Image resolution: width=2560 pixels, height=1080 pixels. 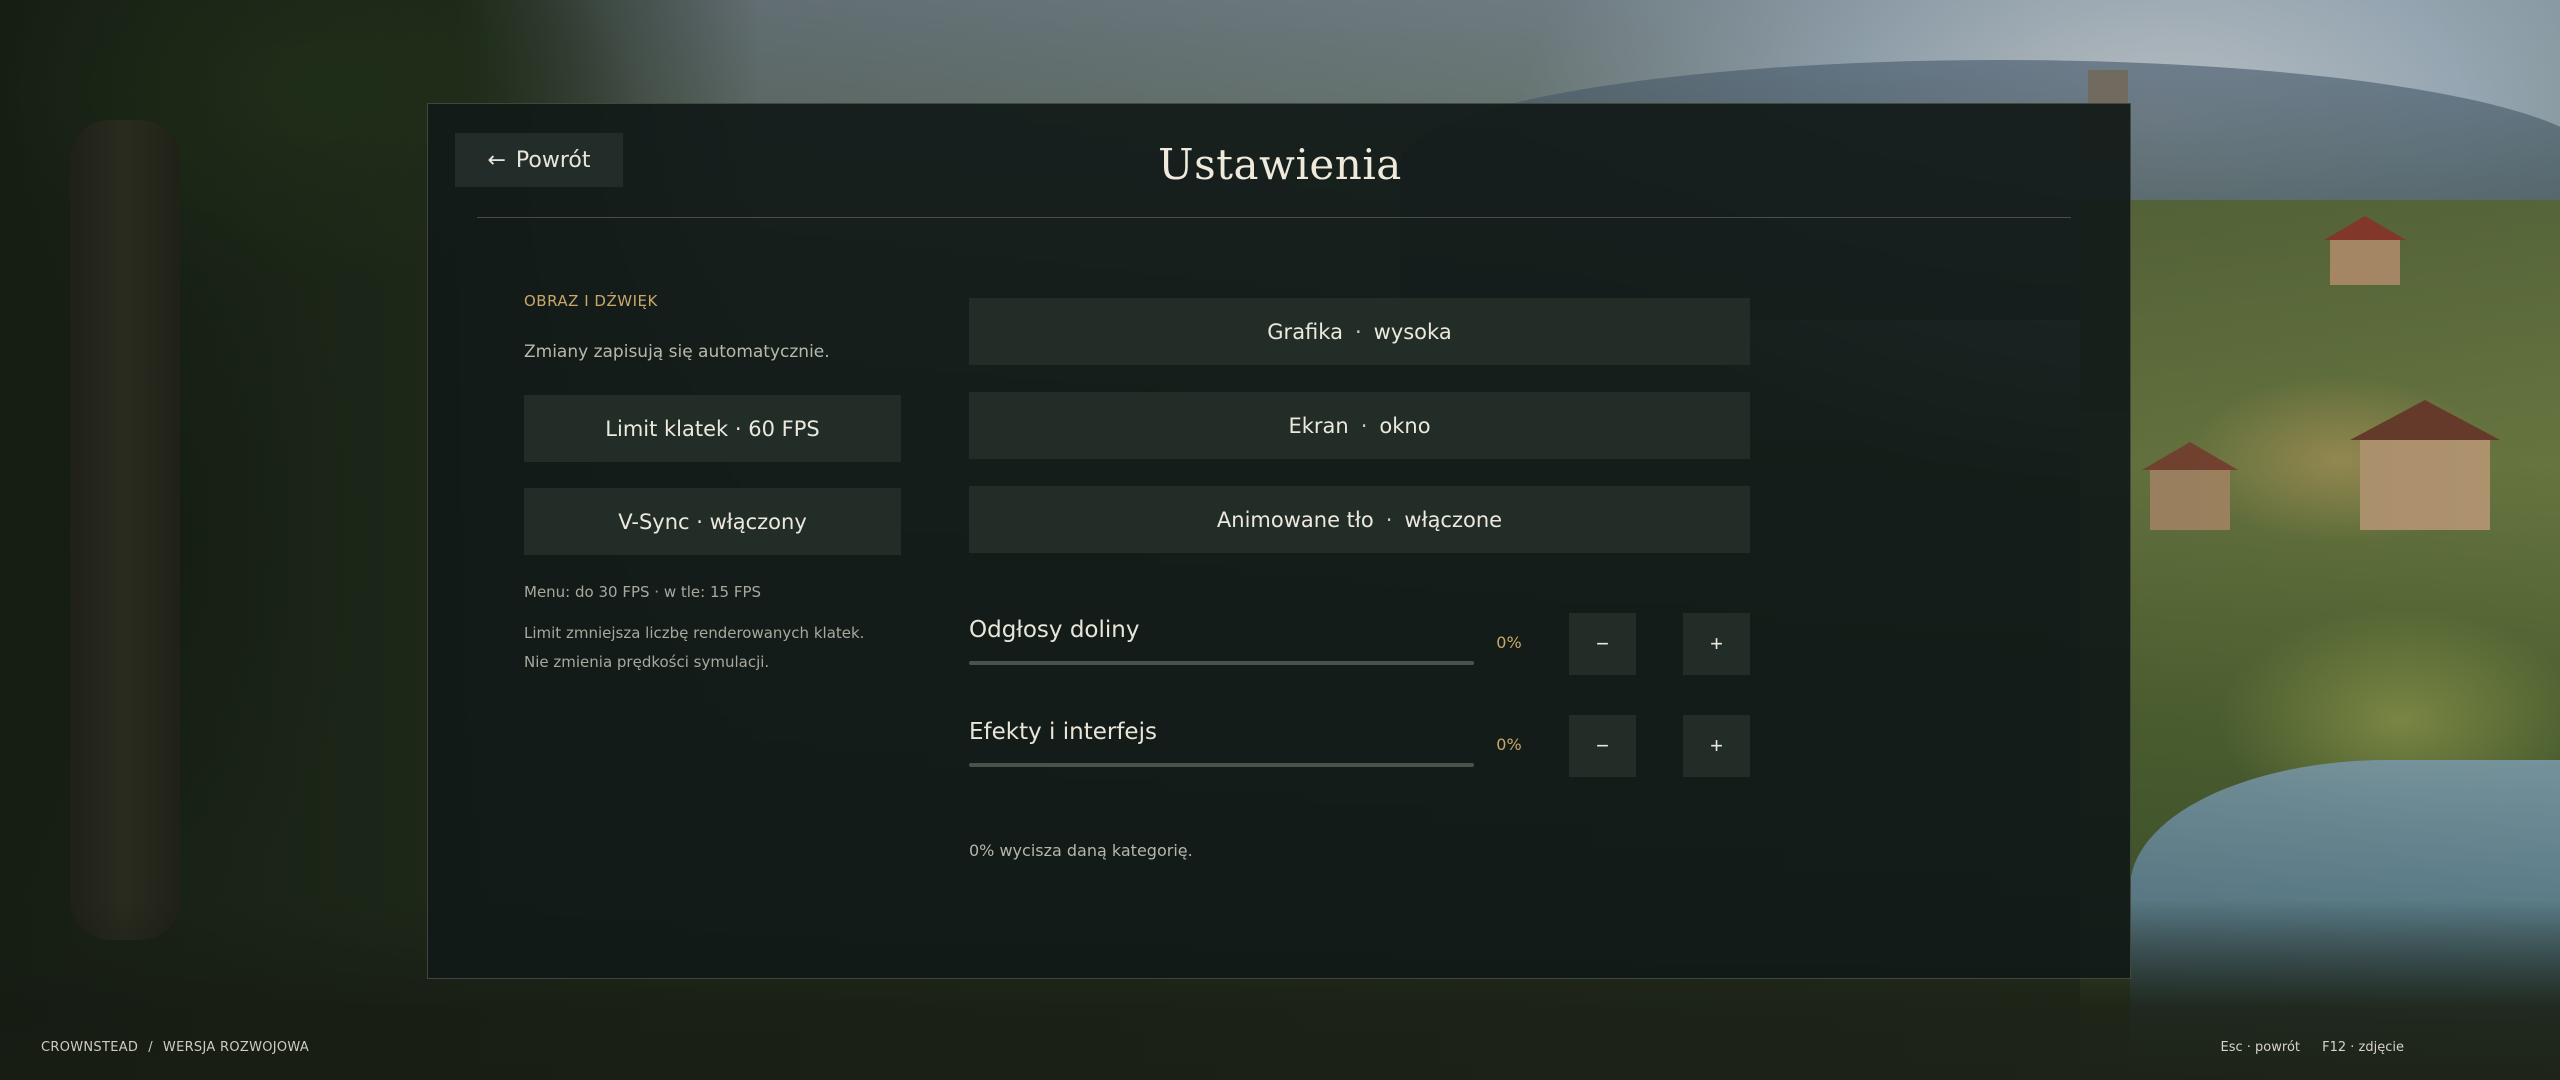 I want to click on slider-label: Efekty i interfejs, so click(x=1063, y=732).